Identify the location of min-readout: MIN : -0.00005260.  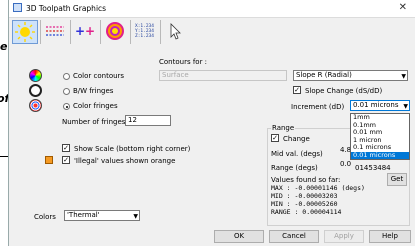
(304, 204).